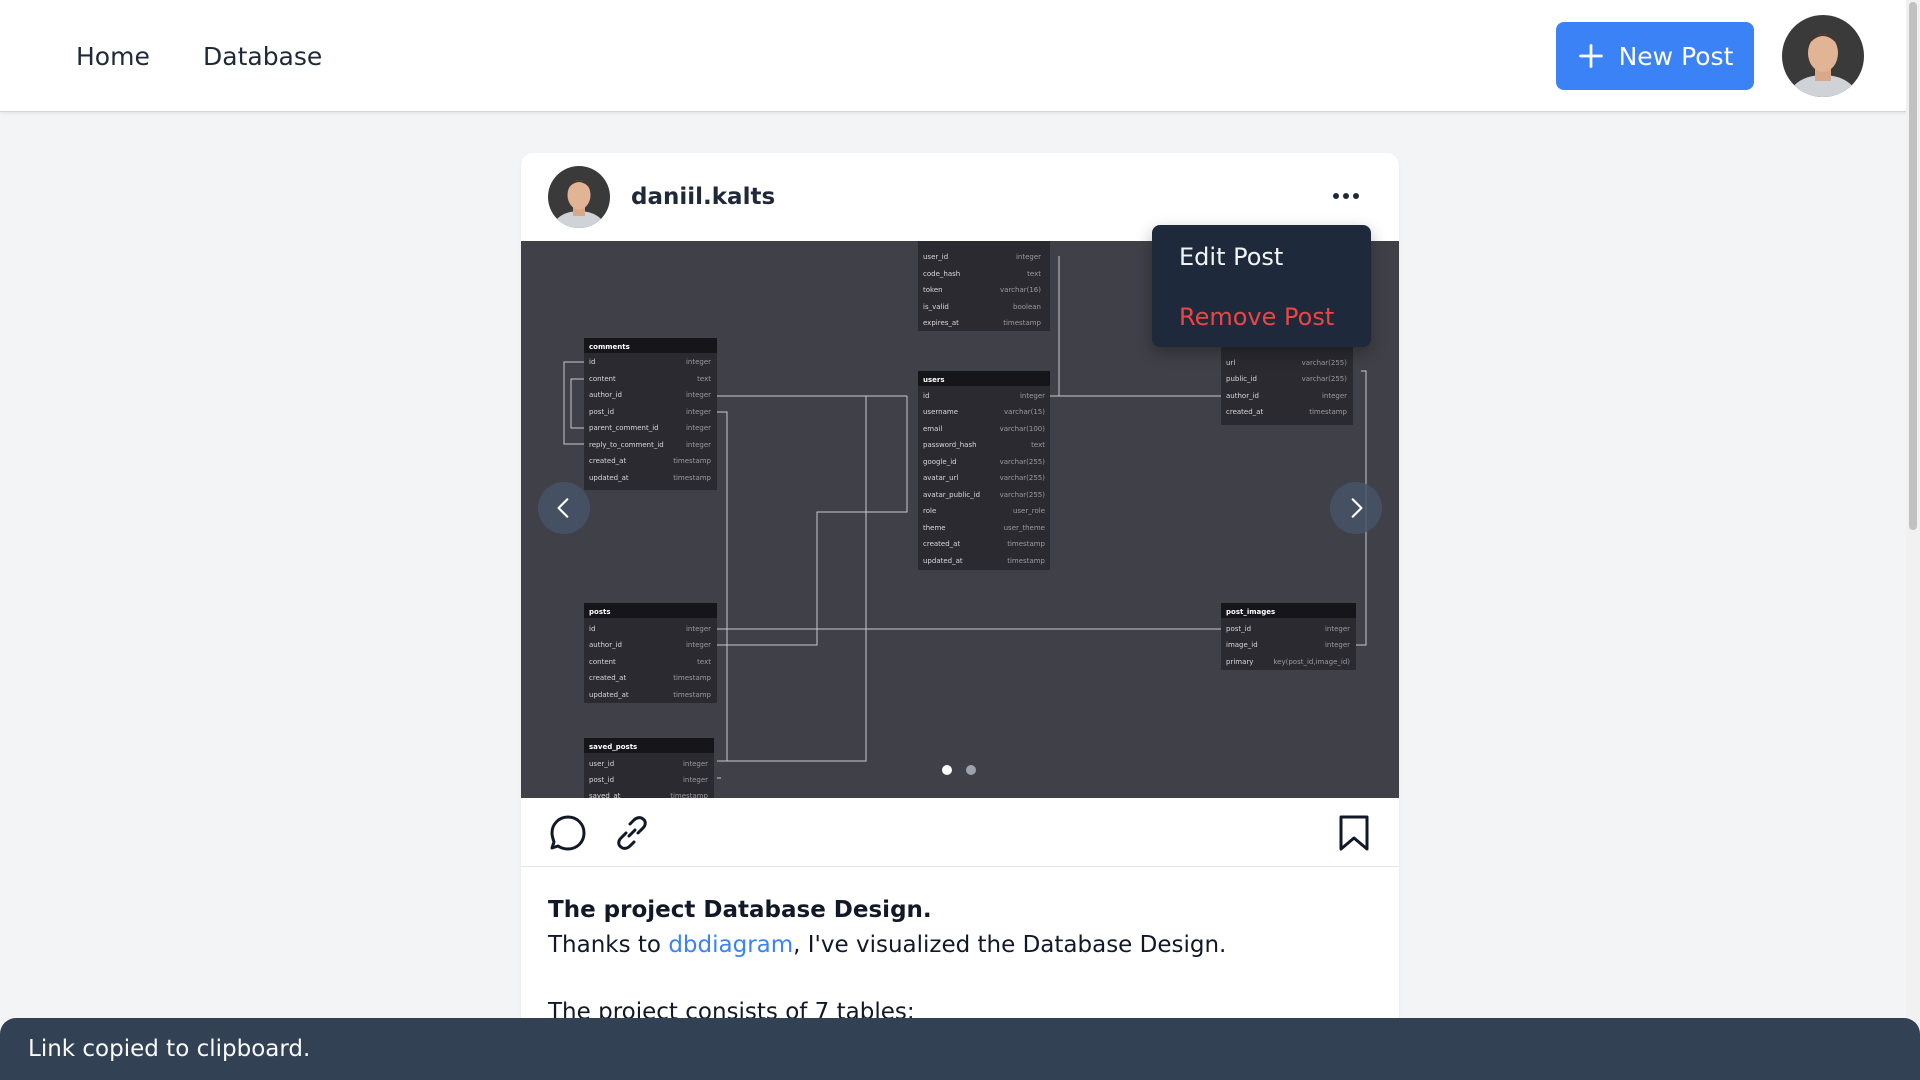 The image size is (1920, 1080). Describe the element at coordinates (1913, 540) in the screenshot. I see `page-scrollbar` at that location.